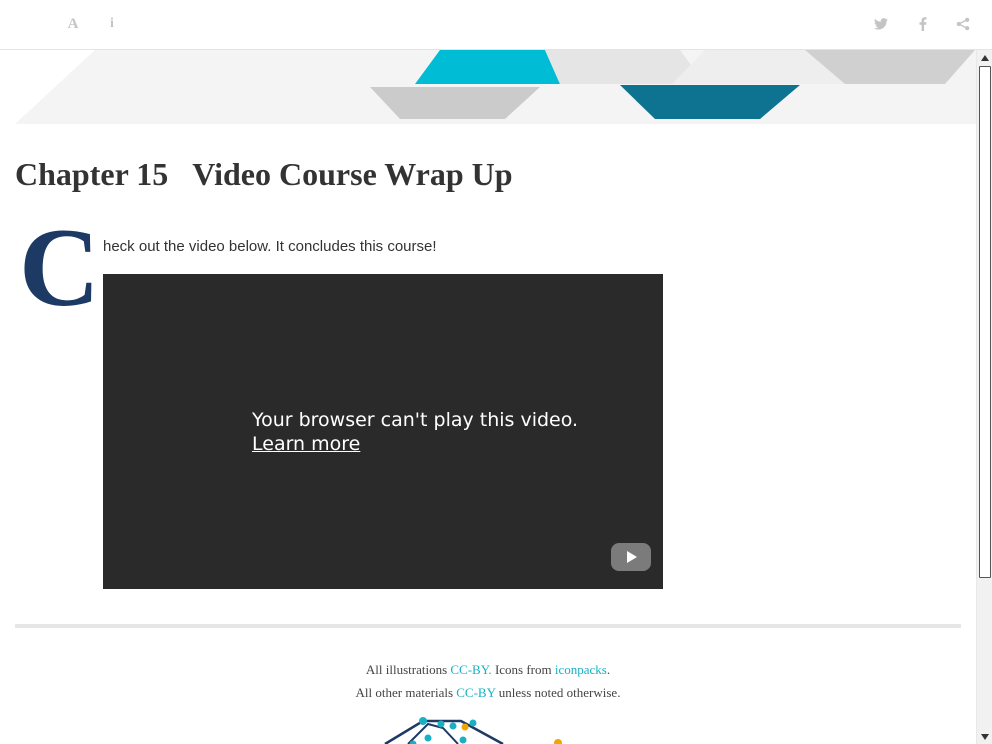 The width and height of the screenshot is (992, 744). I want to click on scrollbar-thumb, so click(985, 322).